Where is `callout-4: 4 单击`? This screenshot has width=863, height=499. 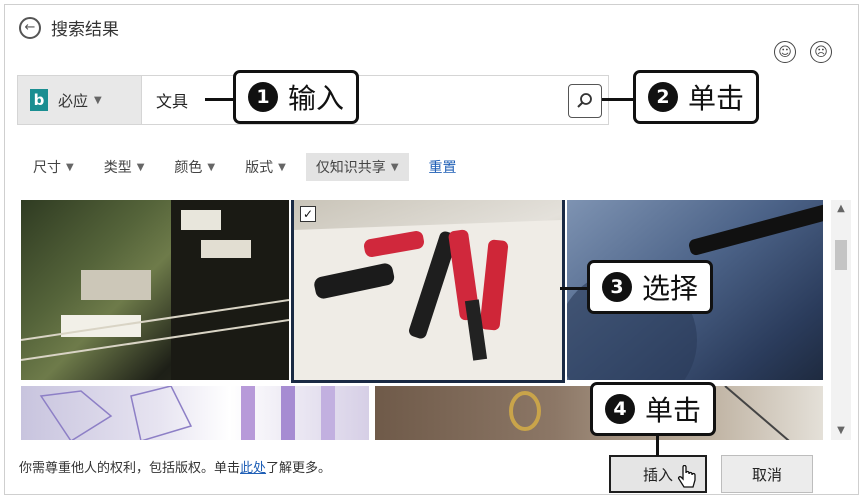
callout-4: 4 单击 is located at coordinates (653, 409).